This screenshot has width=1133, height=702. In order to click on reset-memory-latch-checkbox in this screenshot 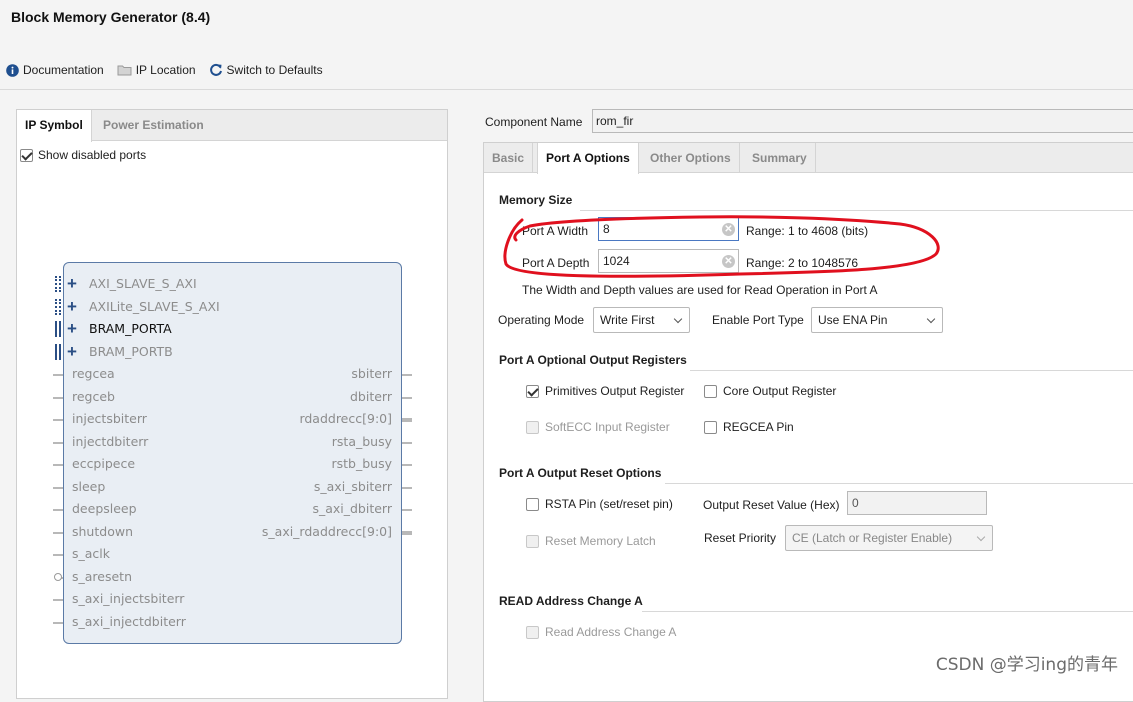, I will do `click(532, 541)`.